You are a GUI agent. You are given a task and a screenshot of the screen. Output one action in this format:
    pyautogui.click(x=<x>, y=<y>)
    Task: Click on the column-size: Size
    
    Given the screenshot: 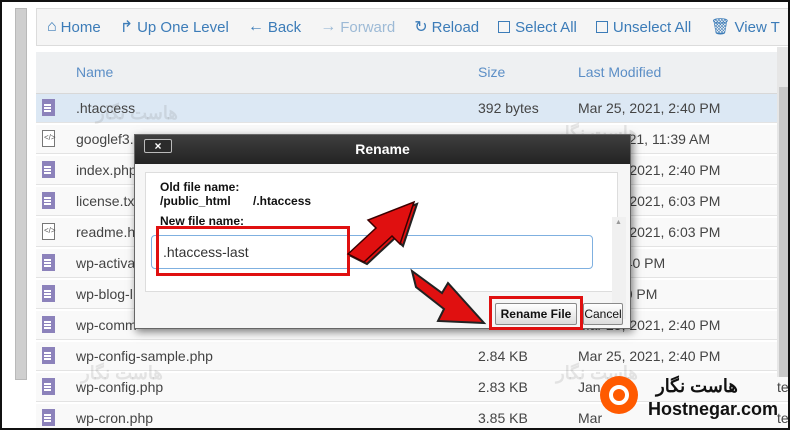 What is the action you would take?
    pyautogui.click(x=491, y=72)
    